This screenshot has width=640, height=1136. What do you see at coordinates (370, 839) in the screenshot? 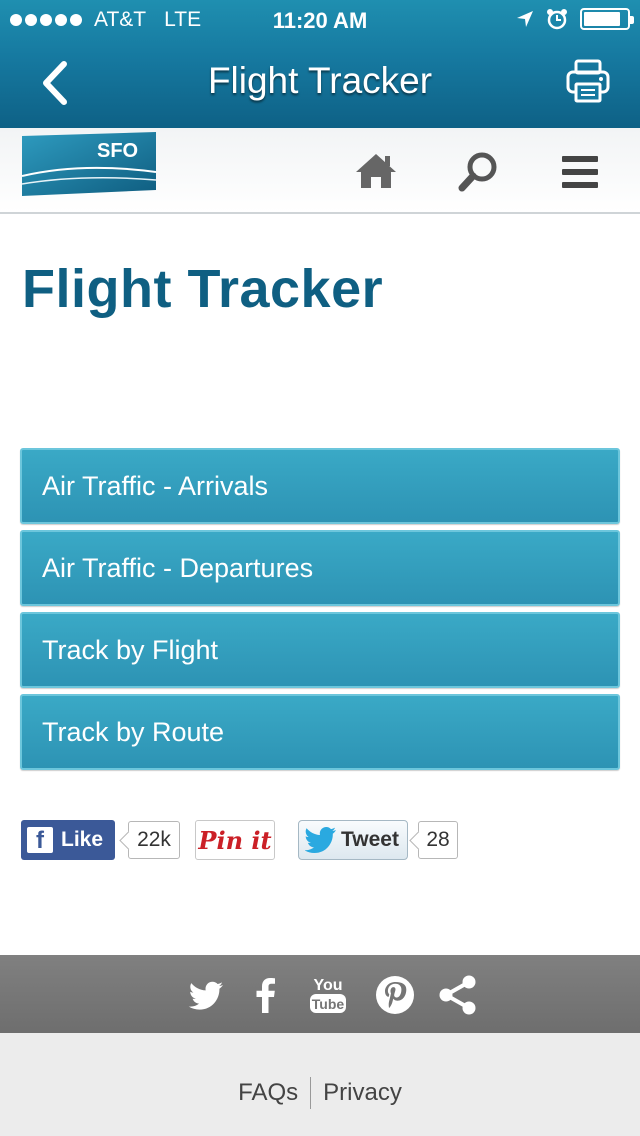
I see `tweet-label: Tweet` at bounding box center [370, 839].